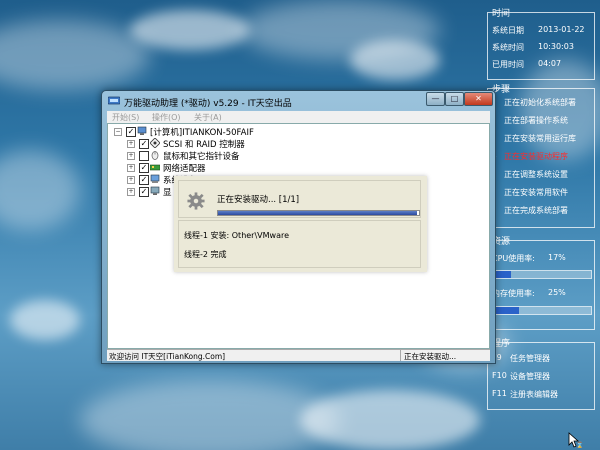 Image resolution: width=600 pixels, height=450 pixels. I want to click on step-label: 正在调整系统设置, so click(536, 174).